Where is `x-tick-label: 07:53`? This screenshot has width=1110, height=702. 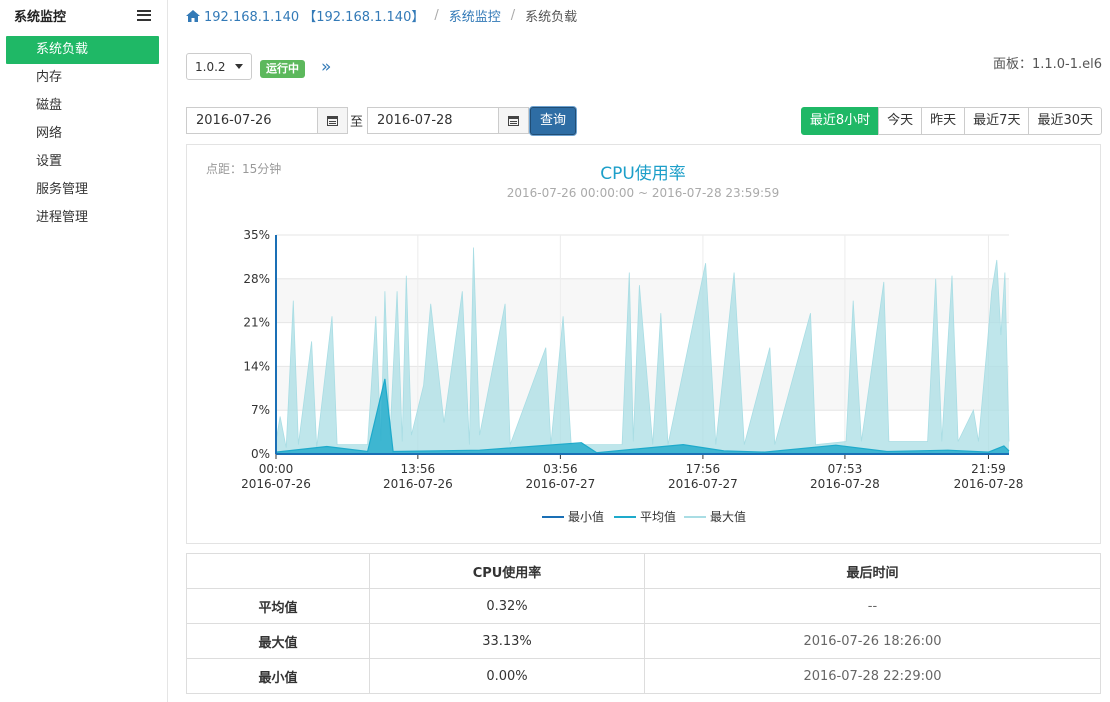
x-tick-label: 07:53 is located at coordinates (845, 469).